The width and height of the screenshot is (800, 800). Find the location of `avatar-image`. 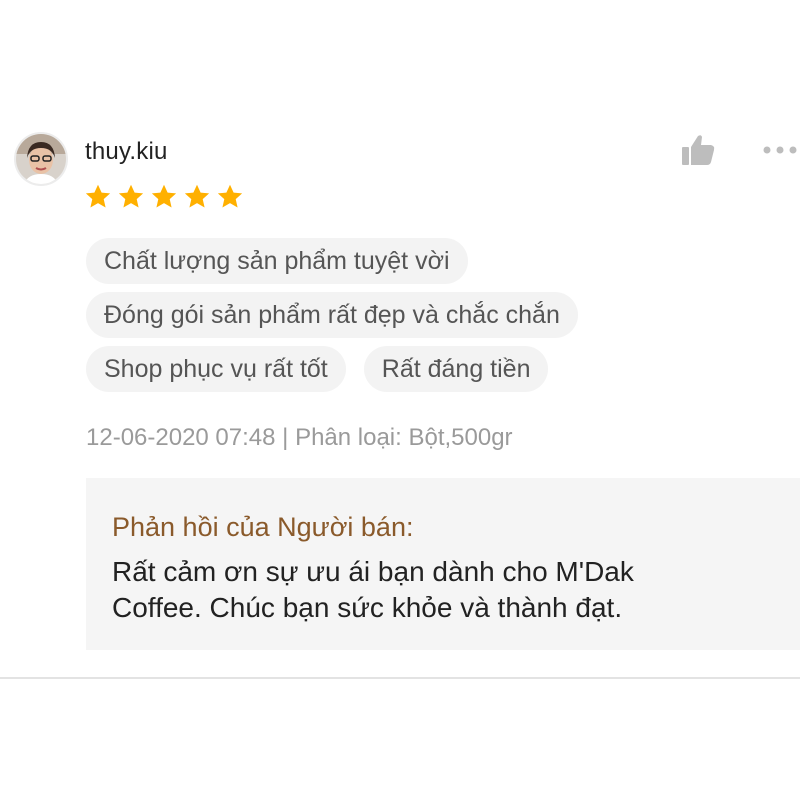

avatar-image is located at coordinates (41, 159).